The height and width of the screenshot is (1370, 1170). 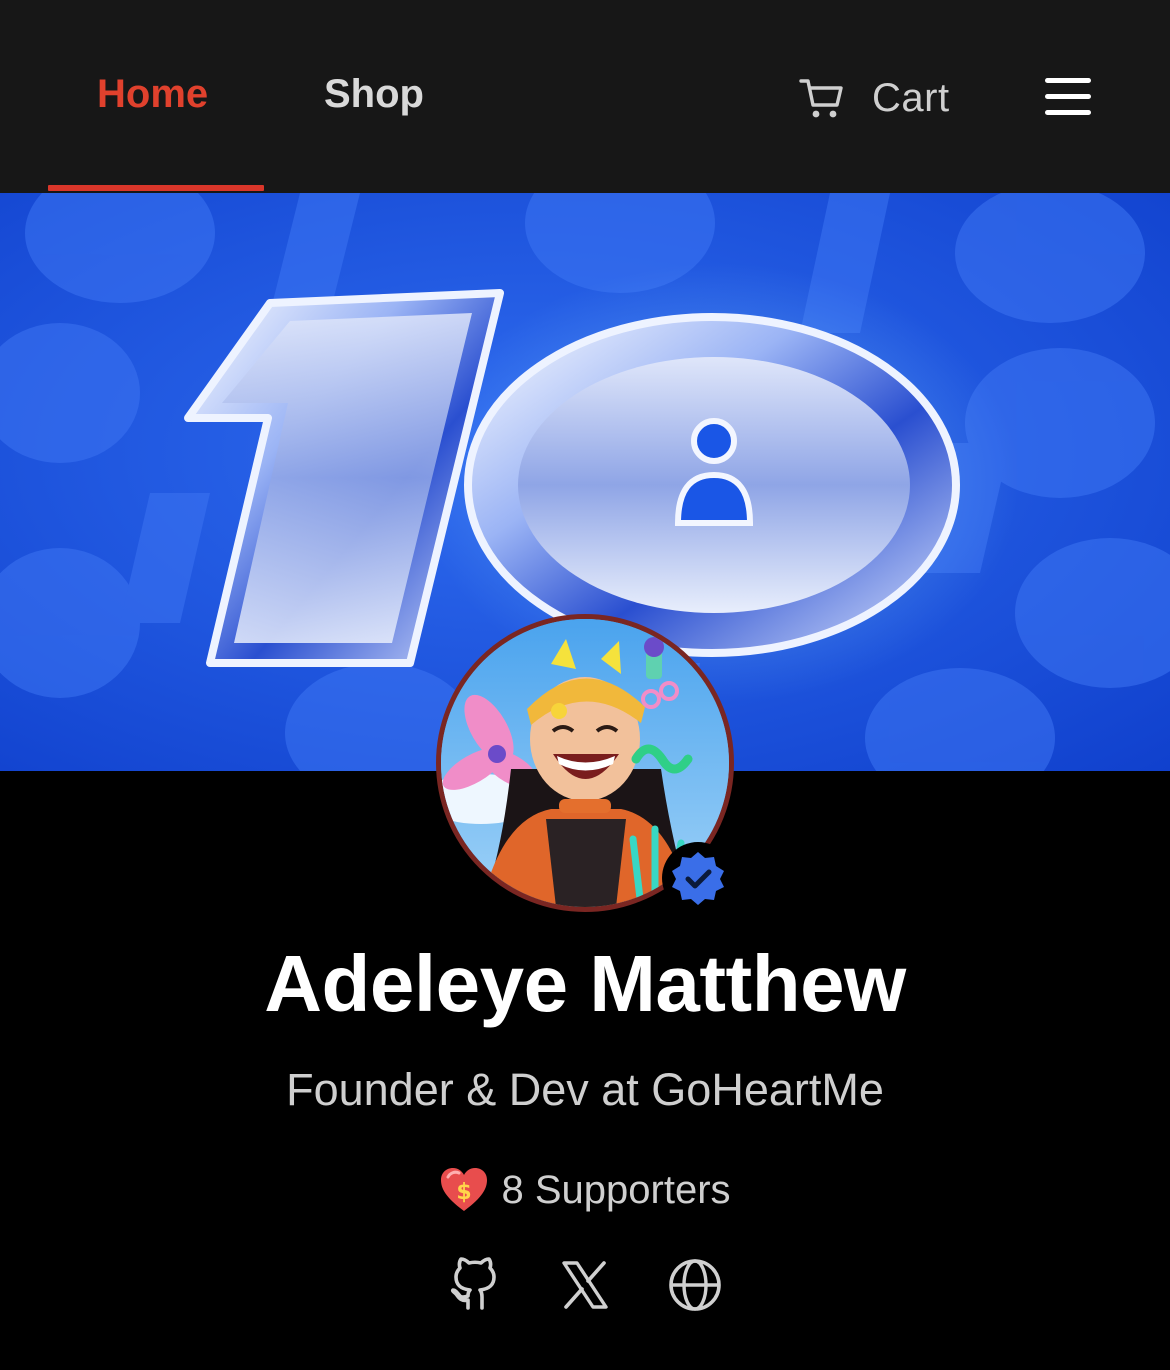 What do you see at coordinates (585, 983) in the screenshot?
I see `profile-name: Adeleye Matthew` at bounding box center [585, 983].